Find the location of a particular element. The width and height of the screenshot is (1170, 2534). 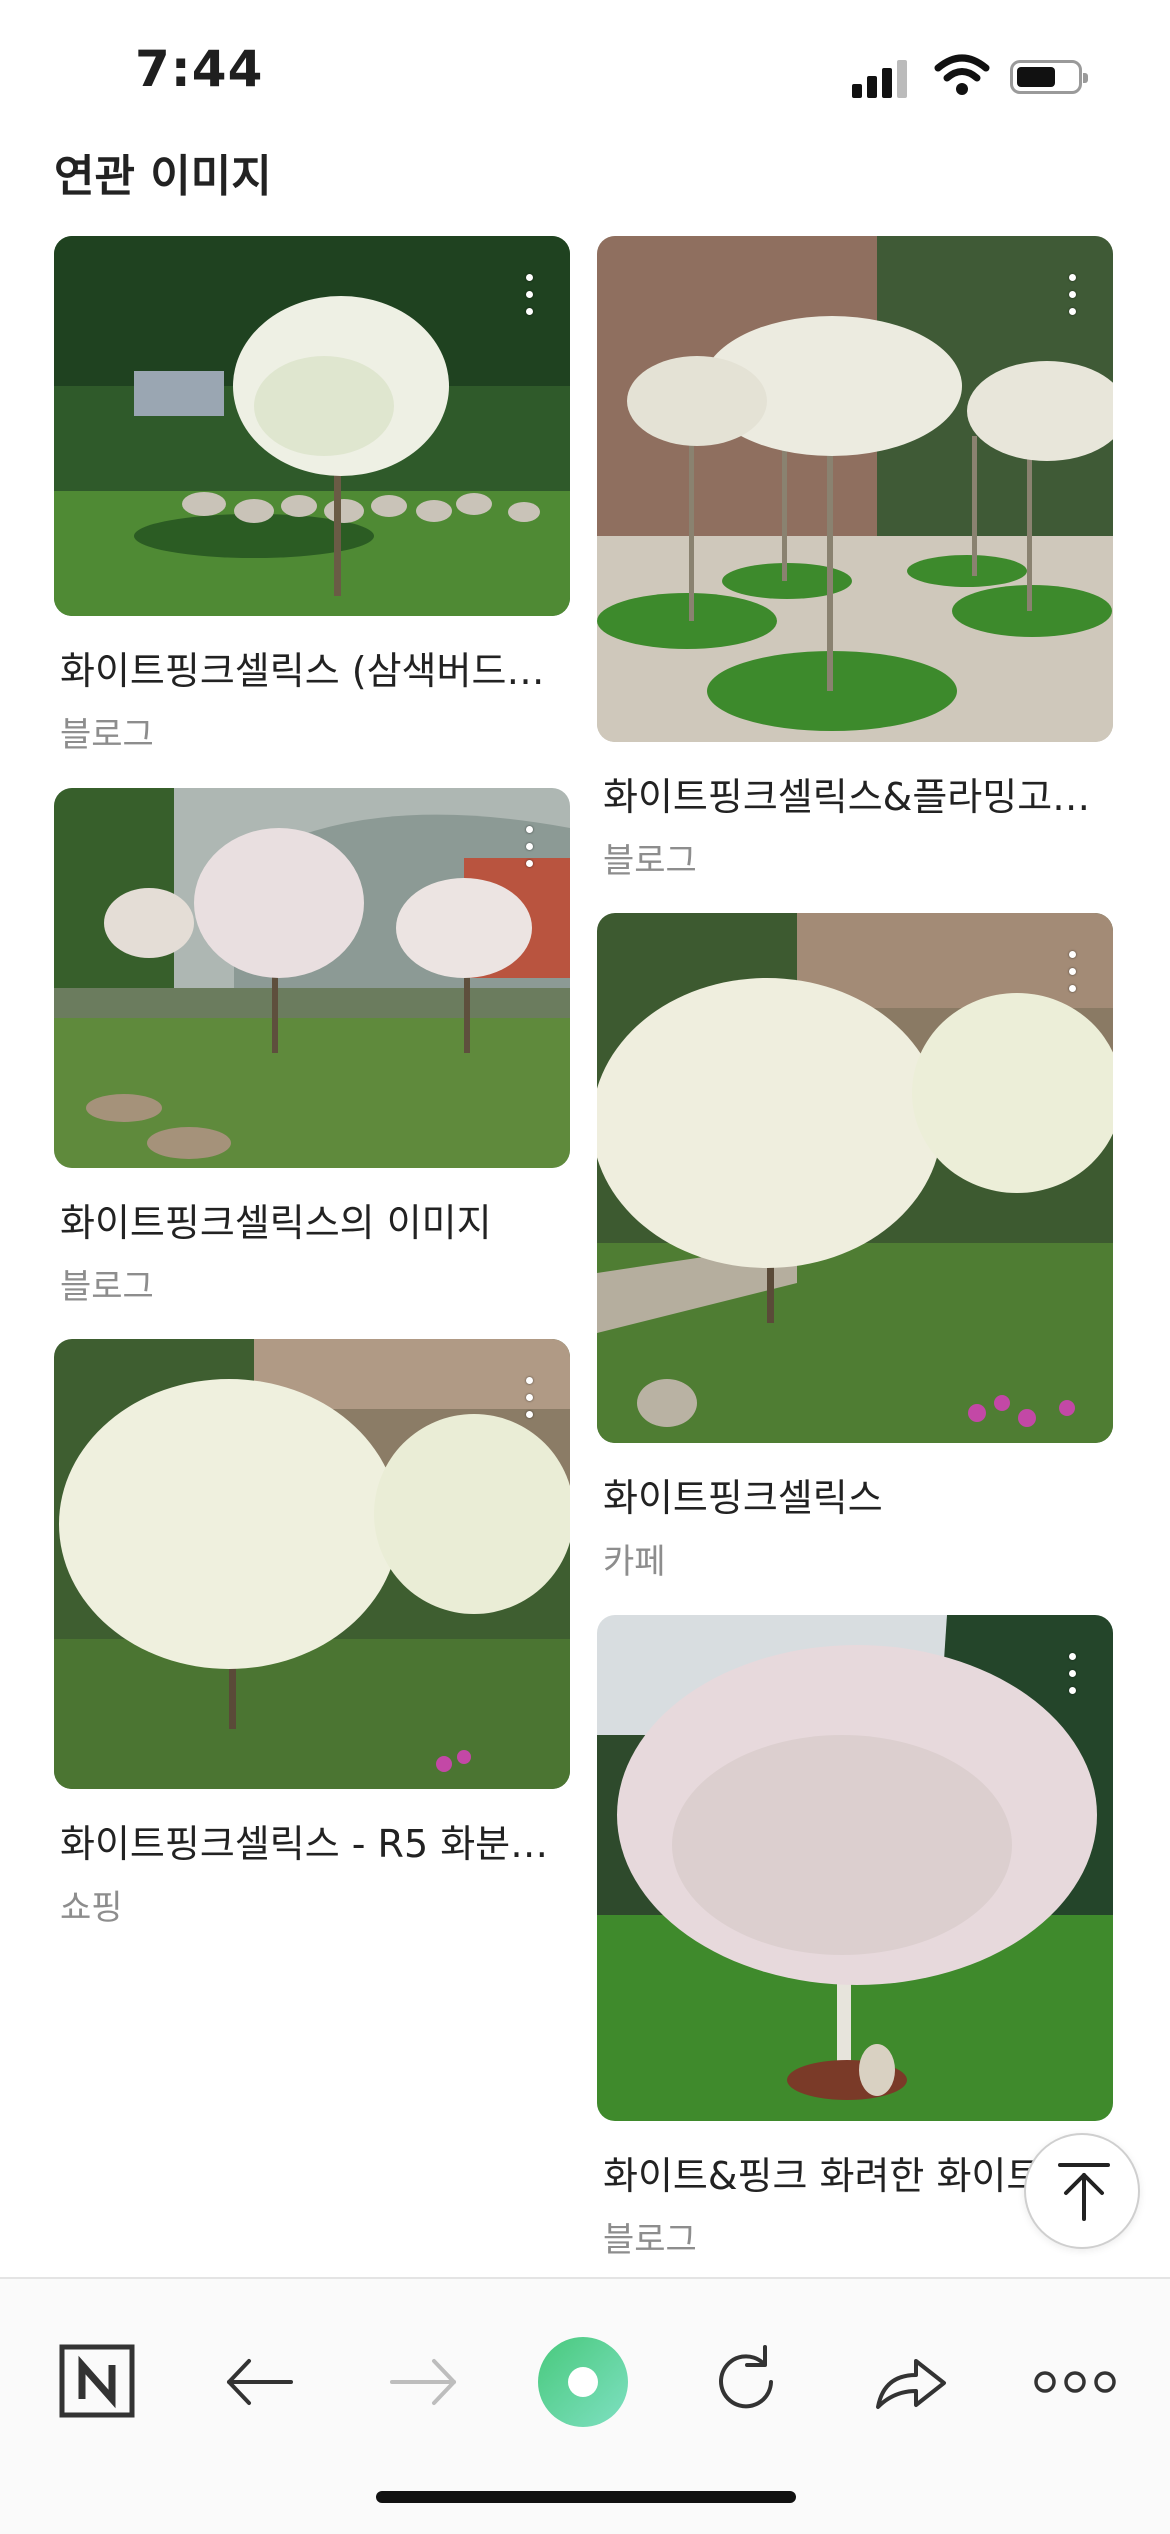

back-button is located at coordinates (260, 2382).